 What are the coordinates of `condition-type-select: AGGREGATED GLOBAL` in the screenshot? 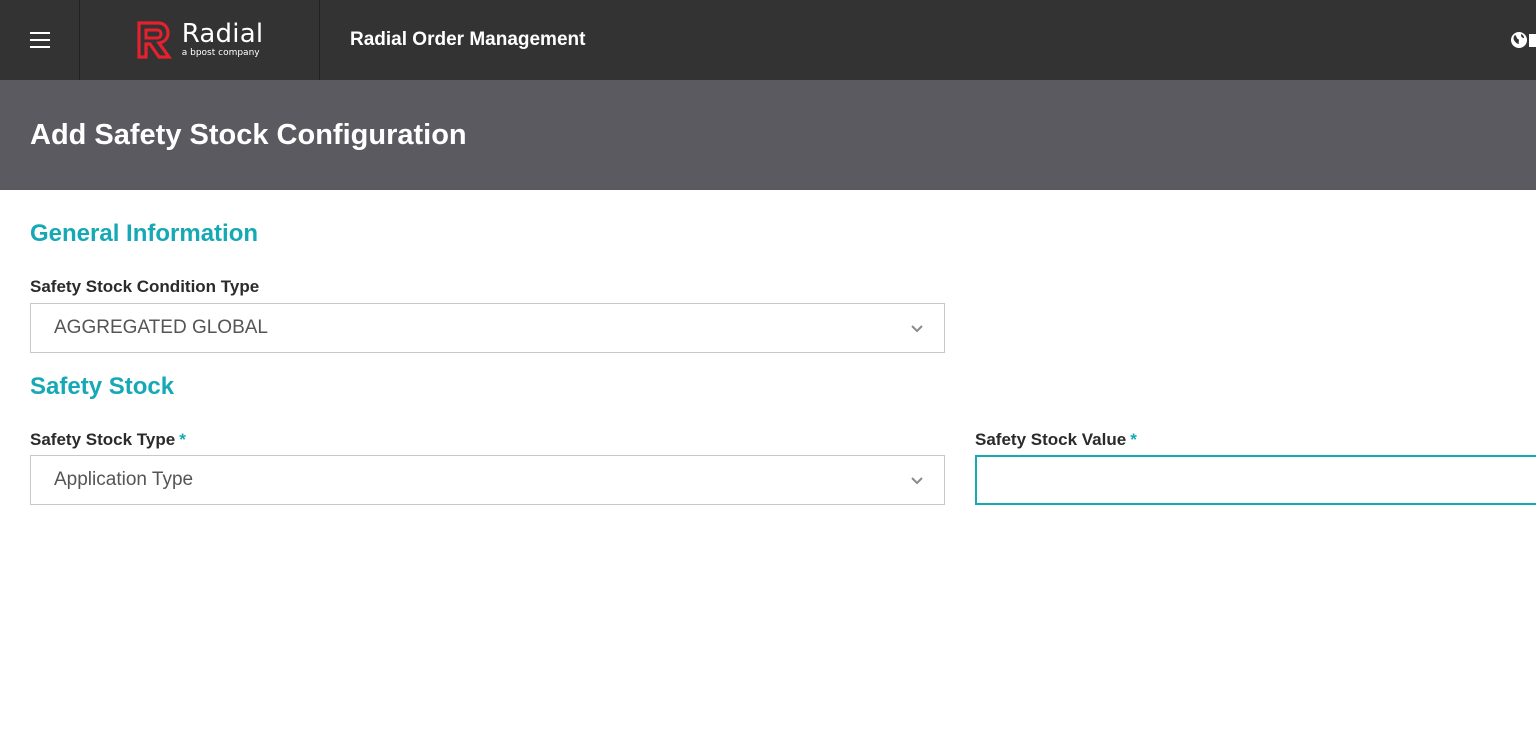 It's located at (487, 328).